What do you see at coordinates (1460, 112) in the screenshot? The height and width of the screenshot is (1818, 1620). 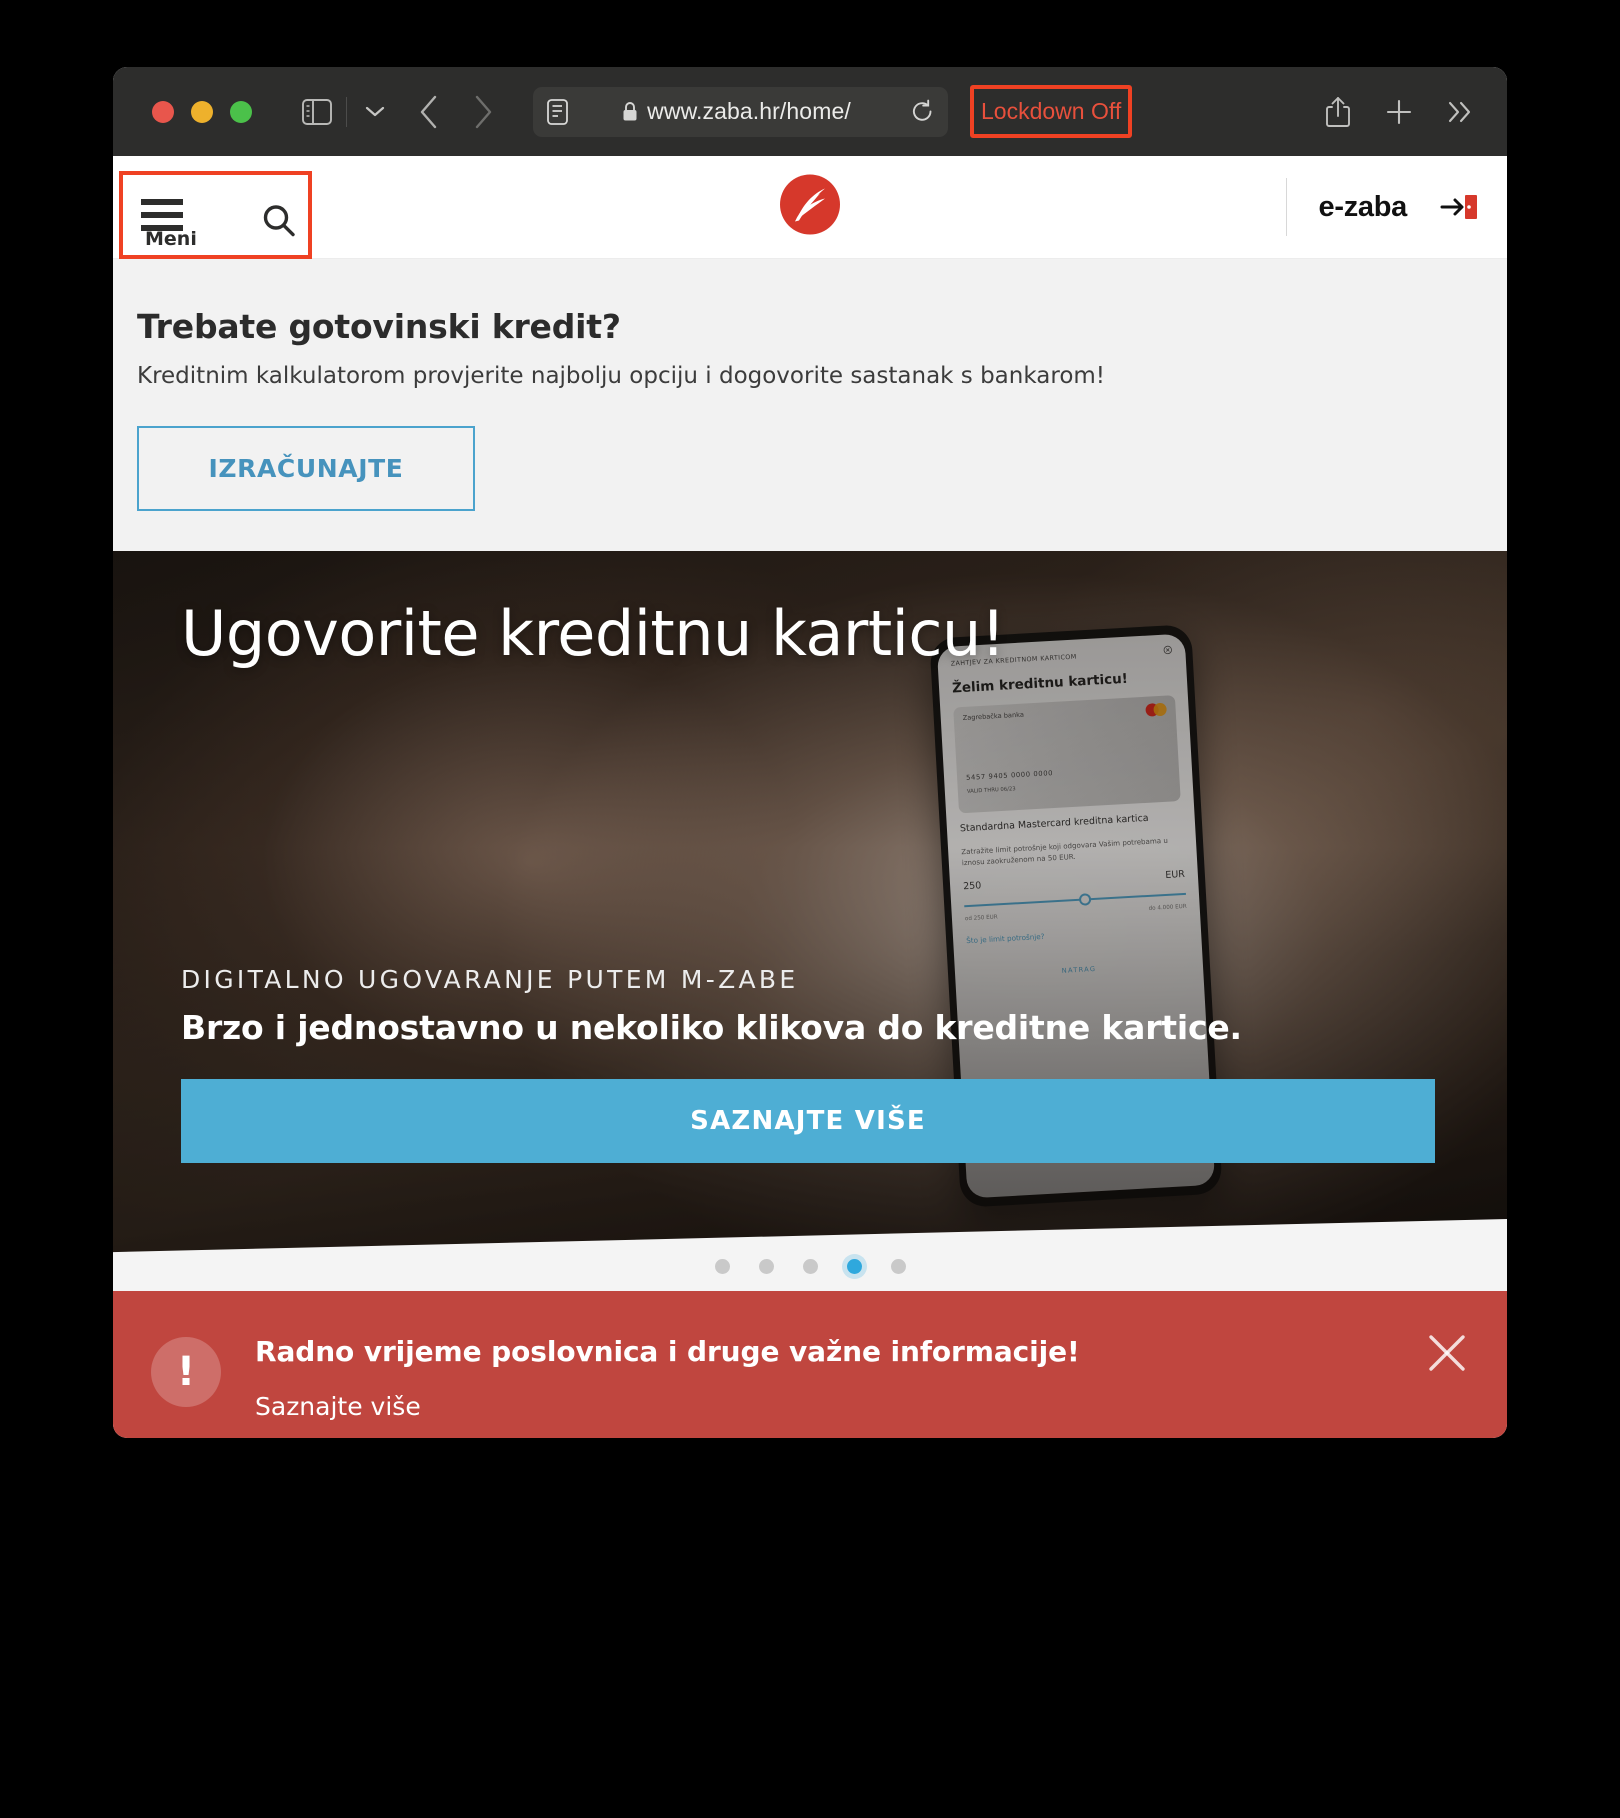 I see `chevron-double-right-icon` at bounding box center [1460, 112].